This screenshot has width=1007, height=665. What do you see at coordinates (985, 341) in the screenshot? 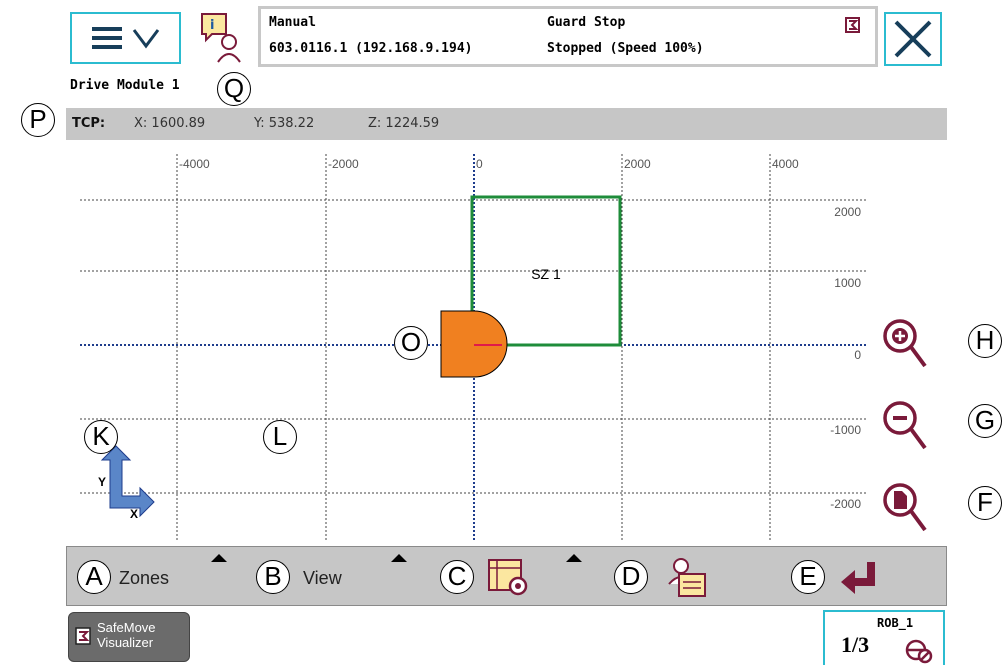
I see `callout-h: H` at bounding box center [985, 341].